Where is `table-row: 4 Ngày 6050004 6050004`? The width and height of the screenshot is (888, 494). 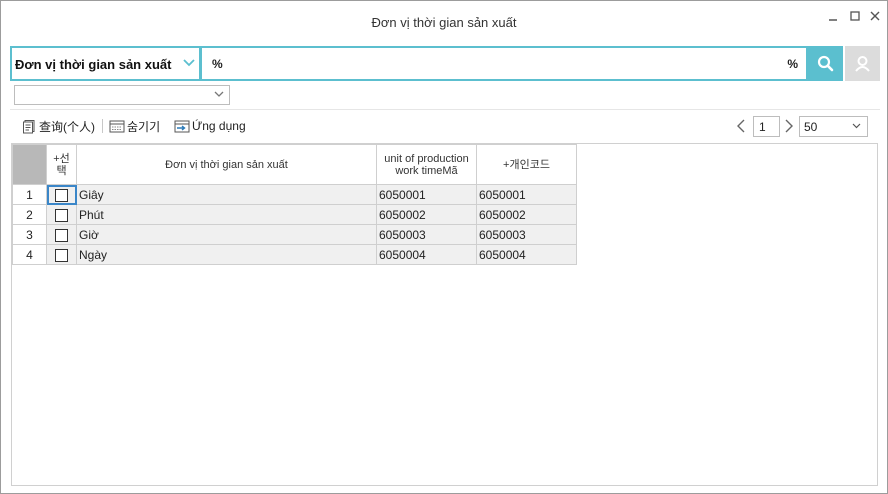 table-row: 4 Ngày 6050004 6050004 is located at coordinates (294, 254).